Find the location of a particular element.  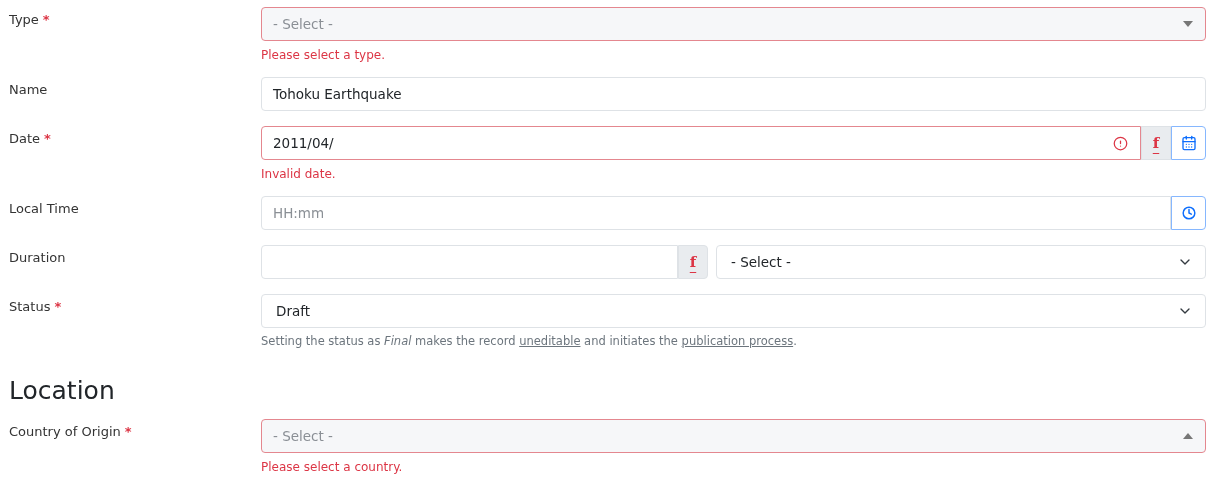

clock-icon is located at coordinates (1188, 213).